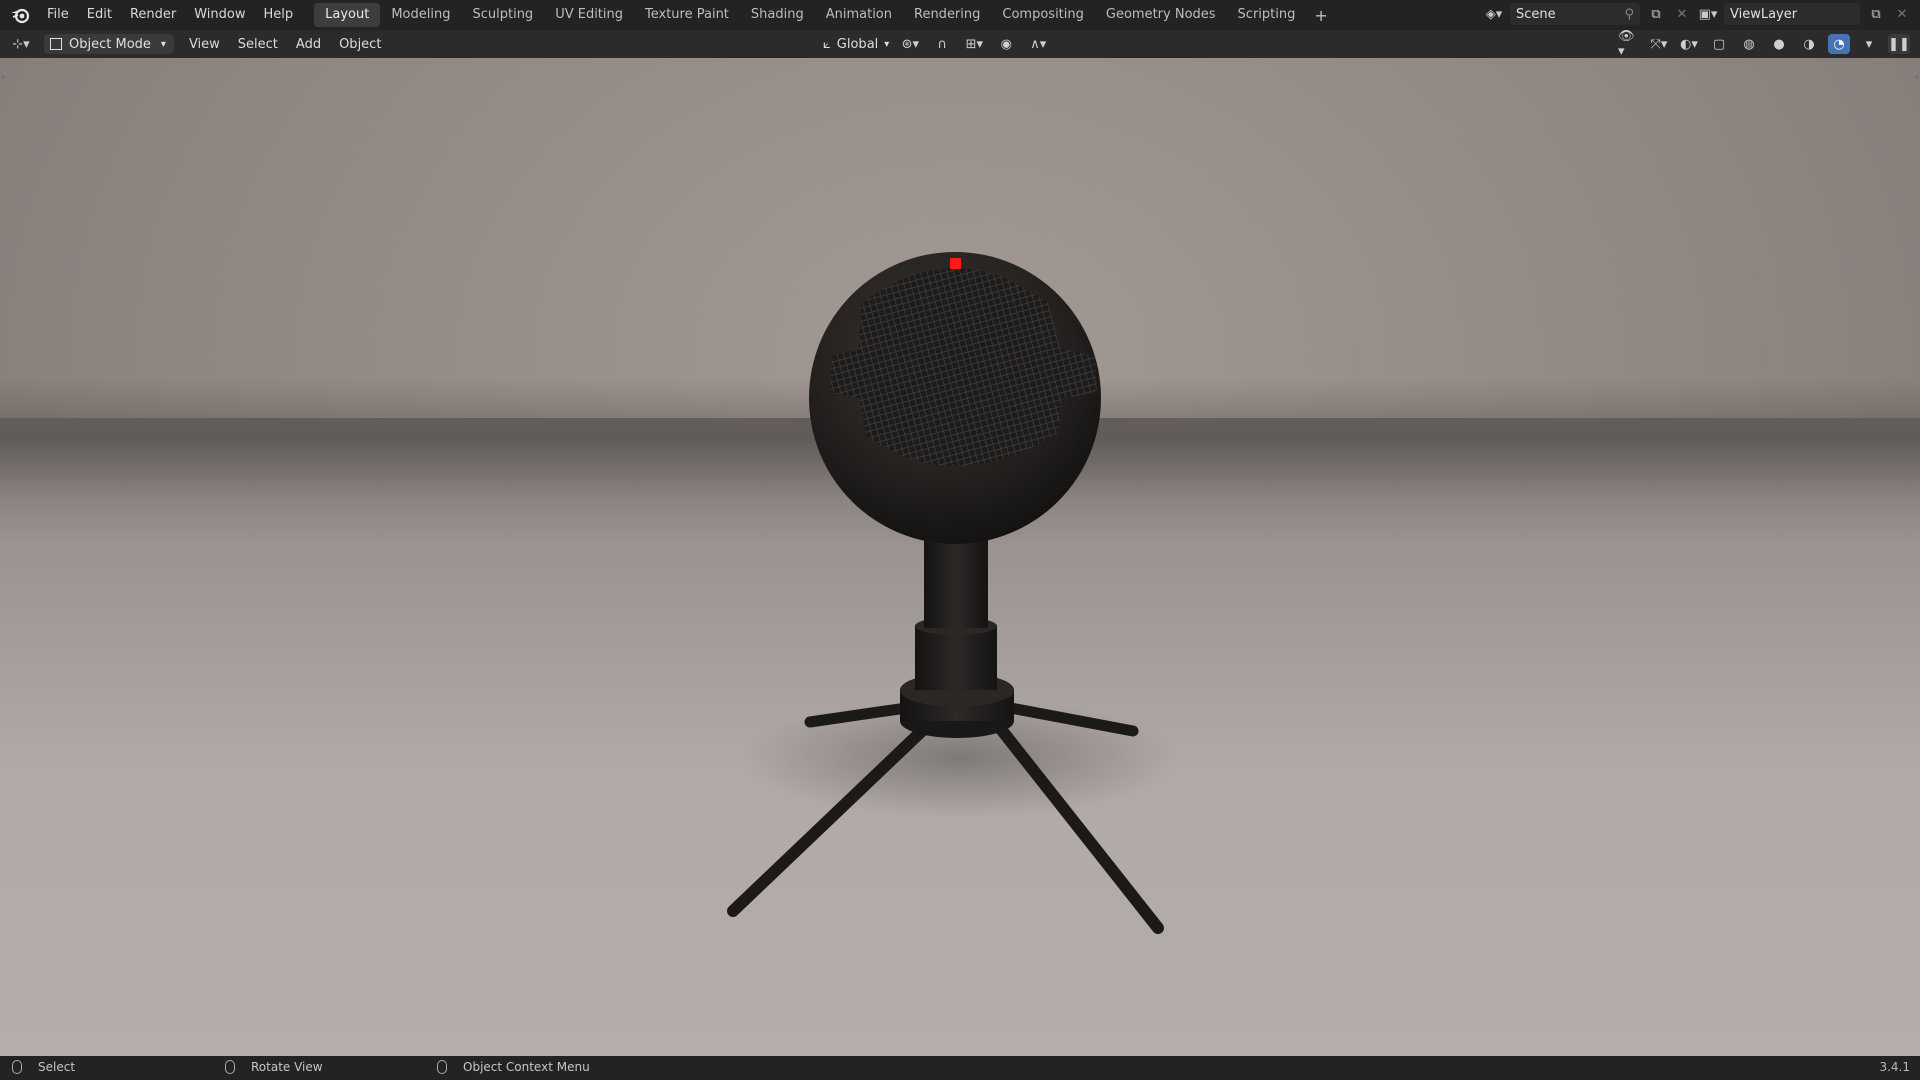 This screenshot has width=1920, height=1080. Describe the element at coordinates (204, 44) in the screenshot. I see `menu-view: View` at that location.